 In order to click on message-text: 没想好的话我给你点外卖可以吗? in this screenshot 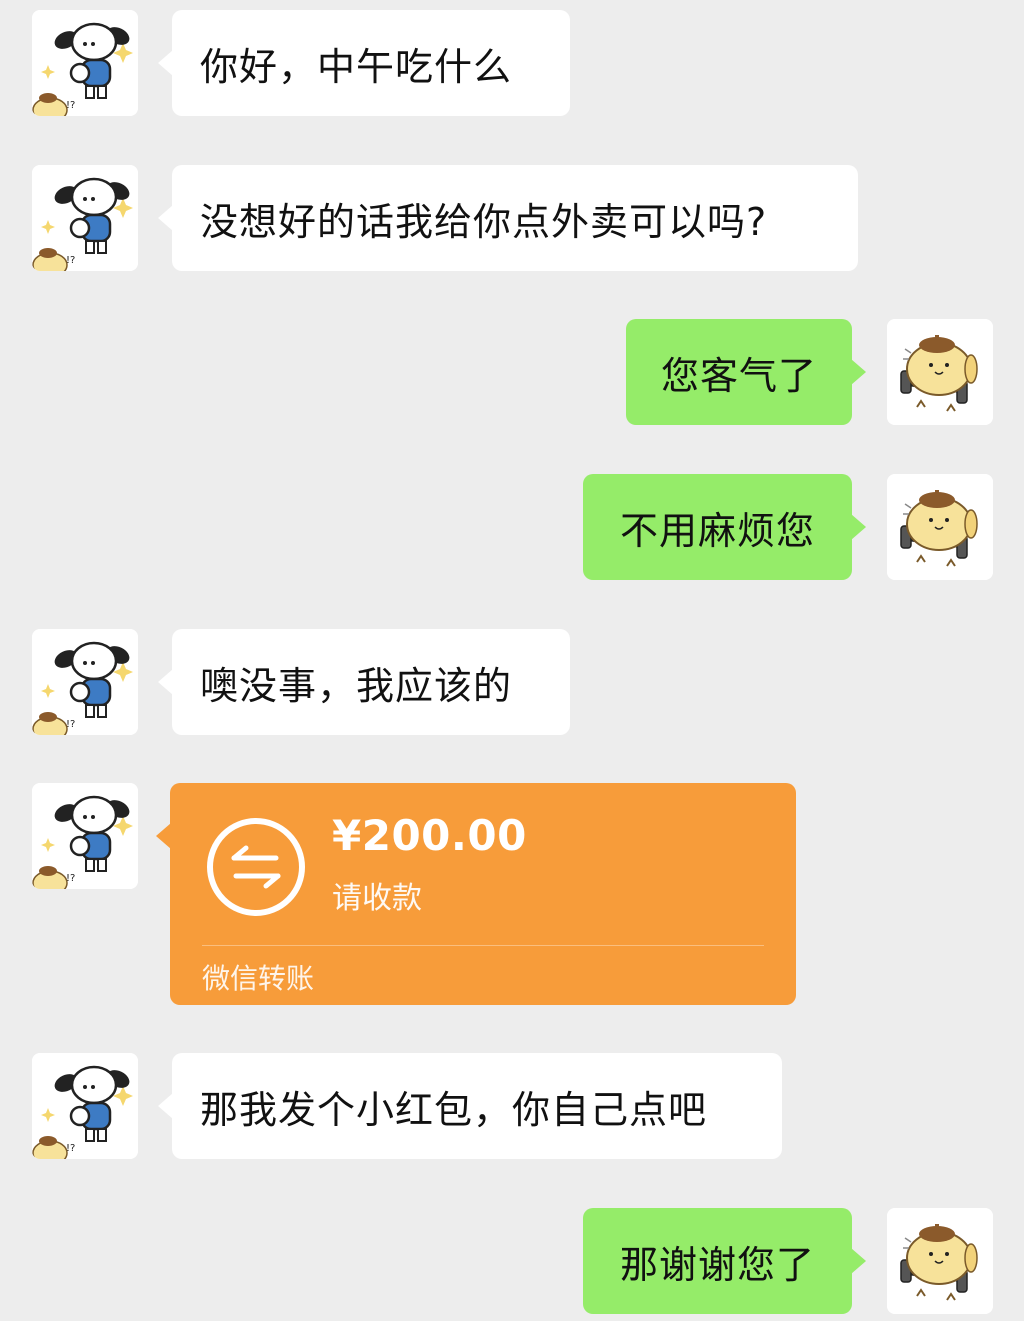, I will do `click(484, 221)`.